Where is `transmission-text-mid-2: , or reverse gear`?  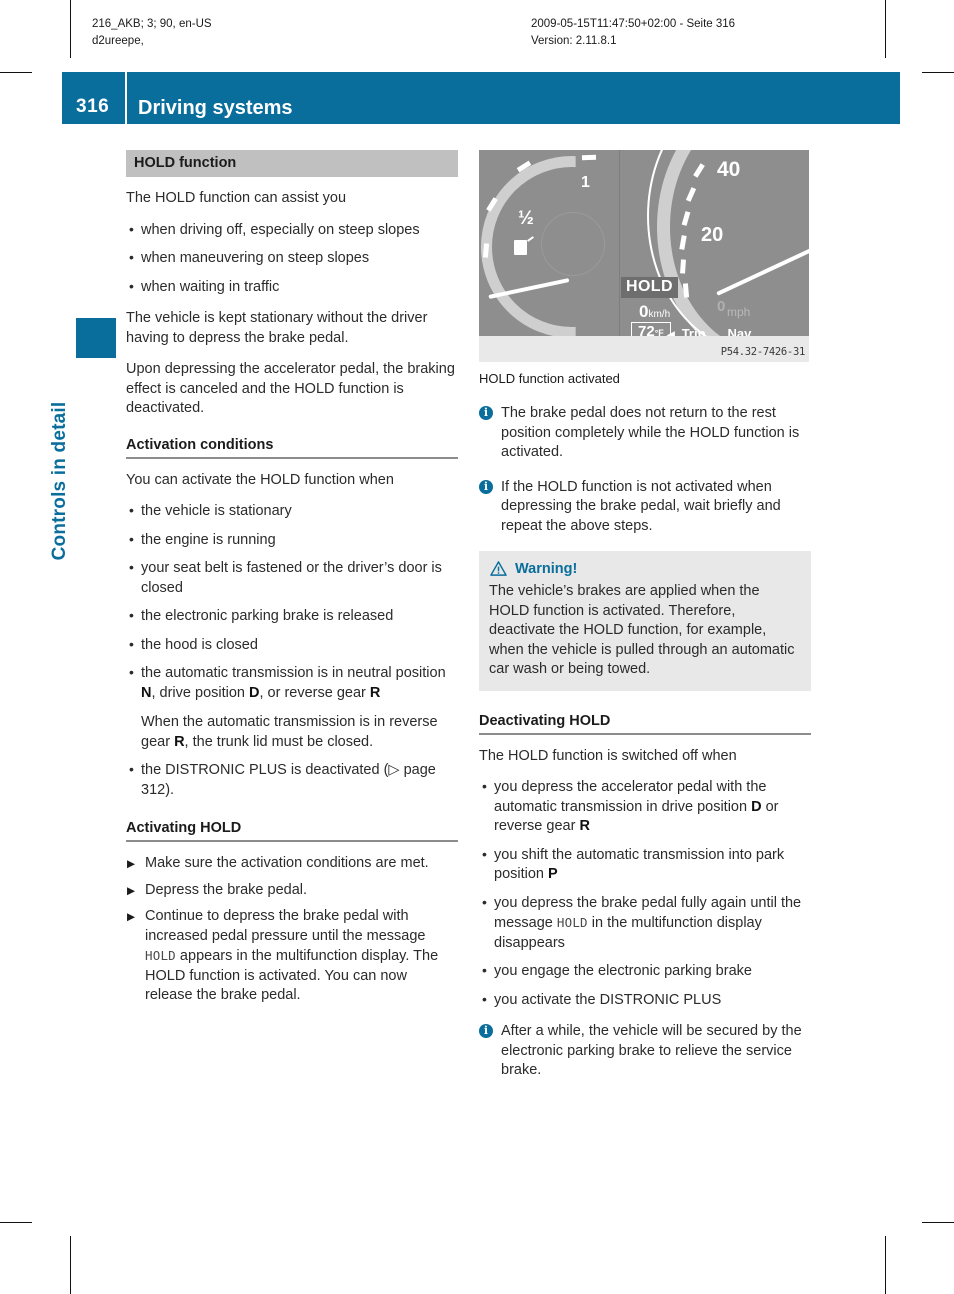
transmission-text-mid-2: , or reverse gear is located at coordinates (314, 692).